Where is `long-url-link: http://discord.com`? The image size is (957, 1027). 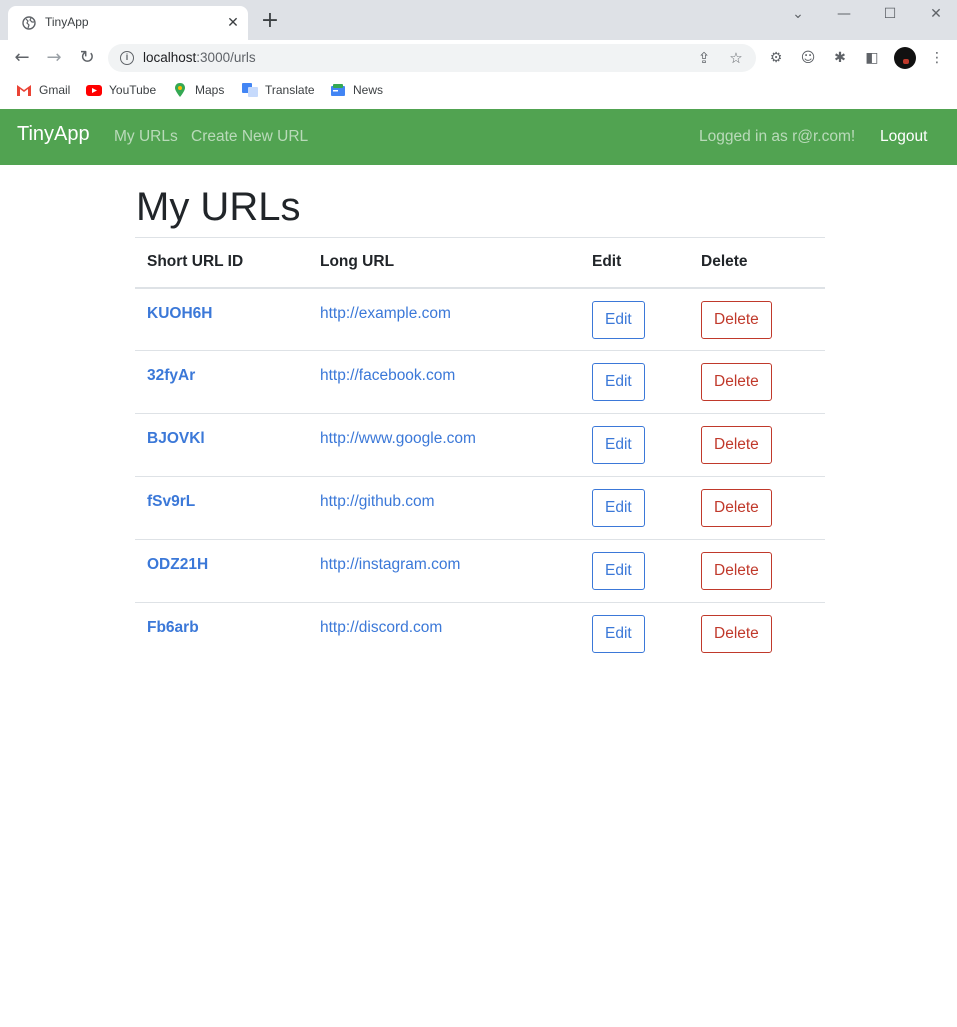
long-url-link: http://discord.com is located at coordinates (381, 628).